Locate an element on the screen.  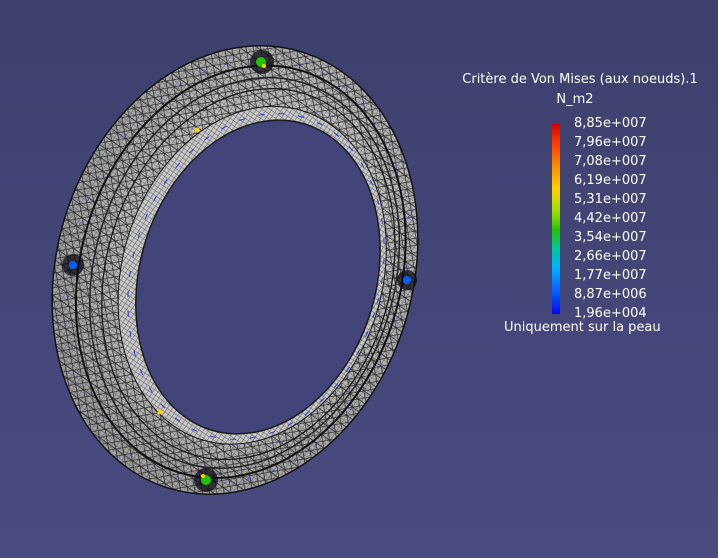
contact-spot-top is located at coordinates (262, 62).